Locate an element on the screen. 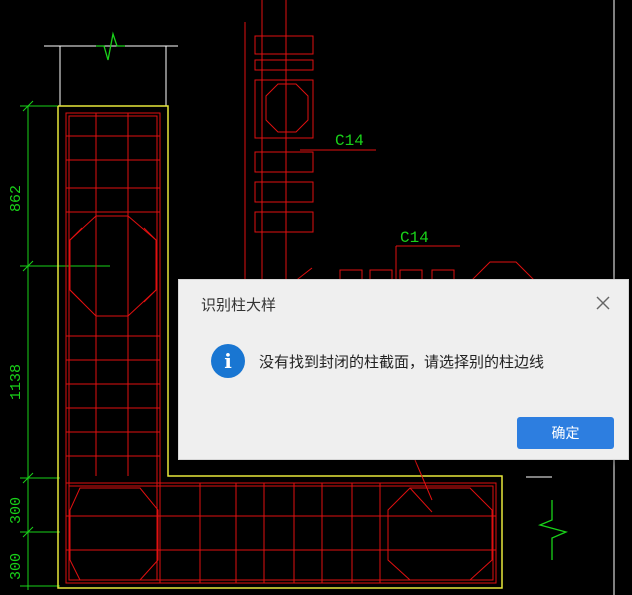 The image size is (632, 595). dialog-message: 没有找到封闭的柱截面，请选择别的柱边线 is located at coordinates (402, 362).